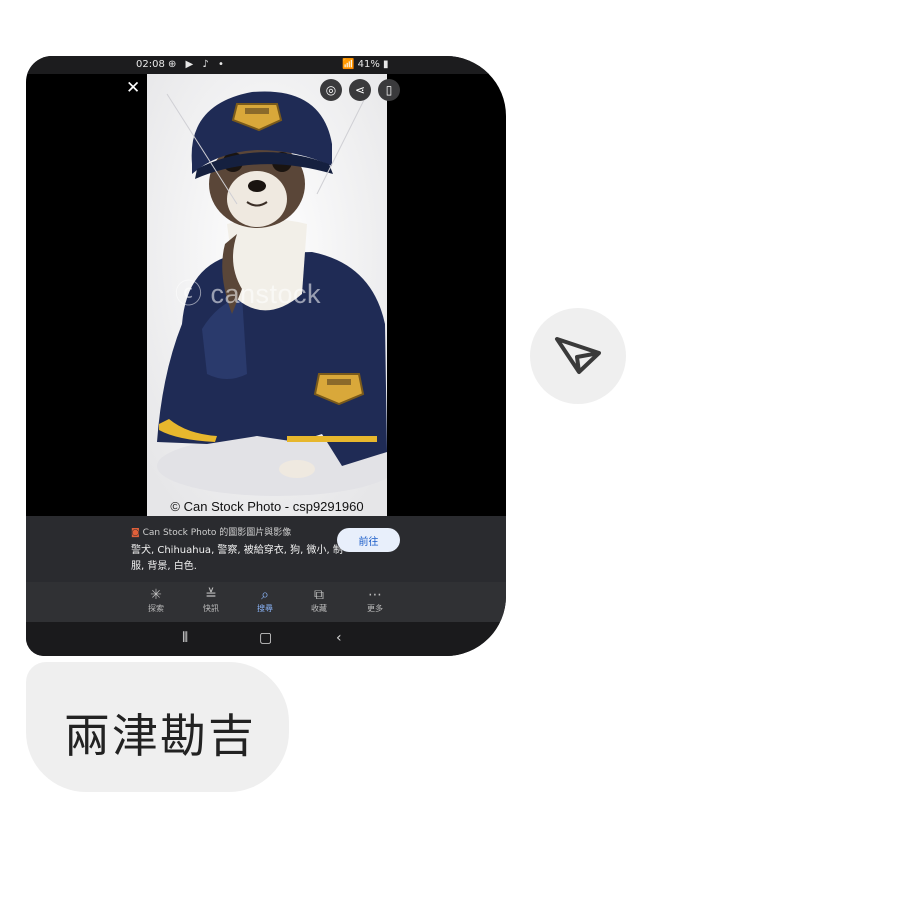 The width and height of the screenshot is (920, 920). What do you see at coordinates (150, 64) in the screenshot?
I see `status-time: 02:08` at bounding box center [150, 64].